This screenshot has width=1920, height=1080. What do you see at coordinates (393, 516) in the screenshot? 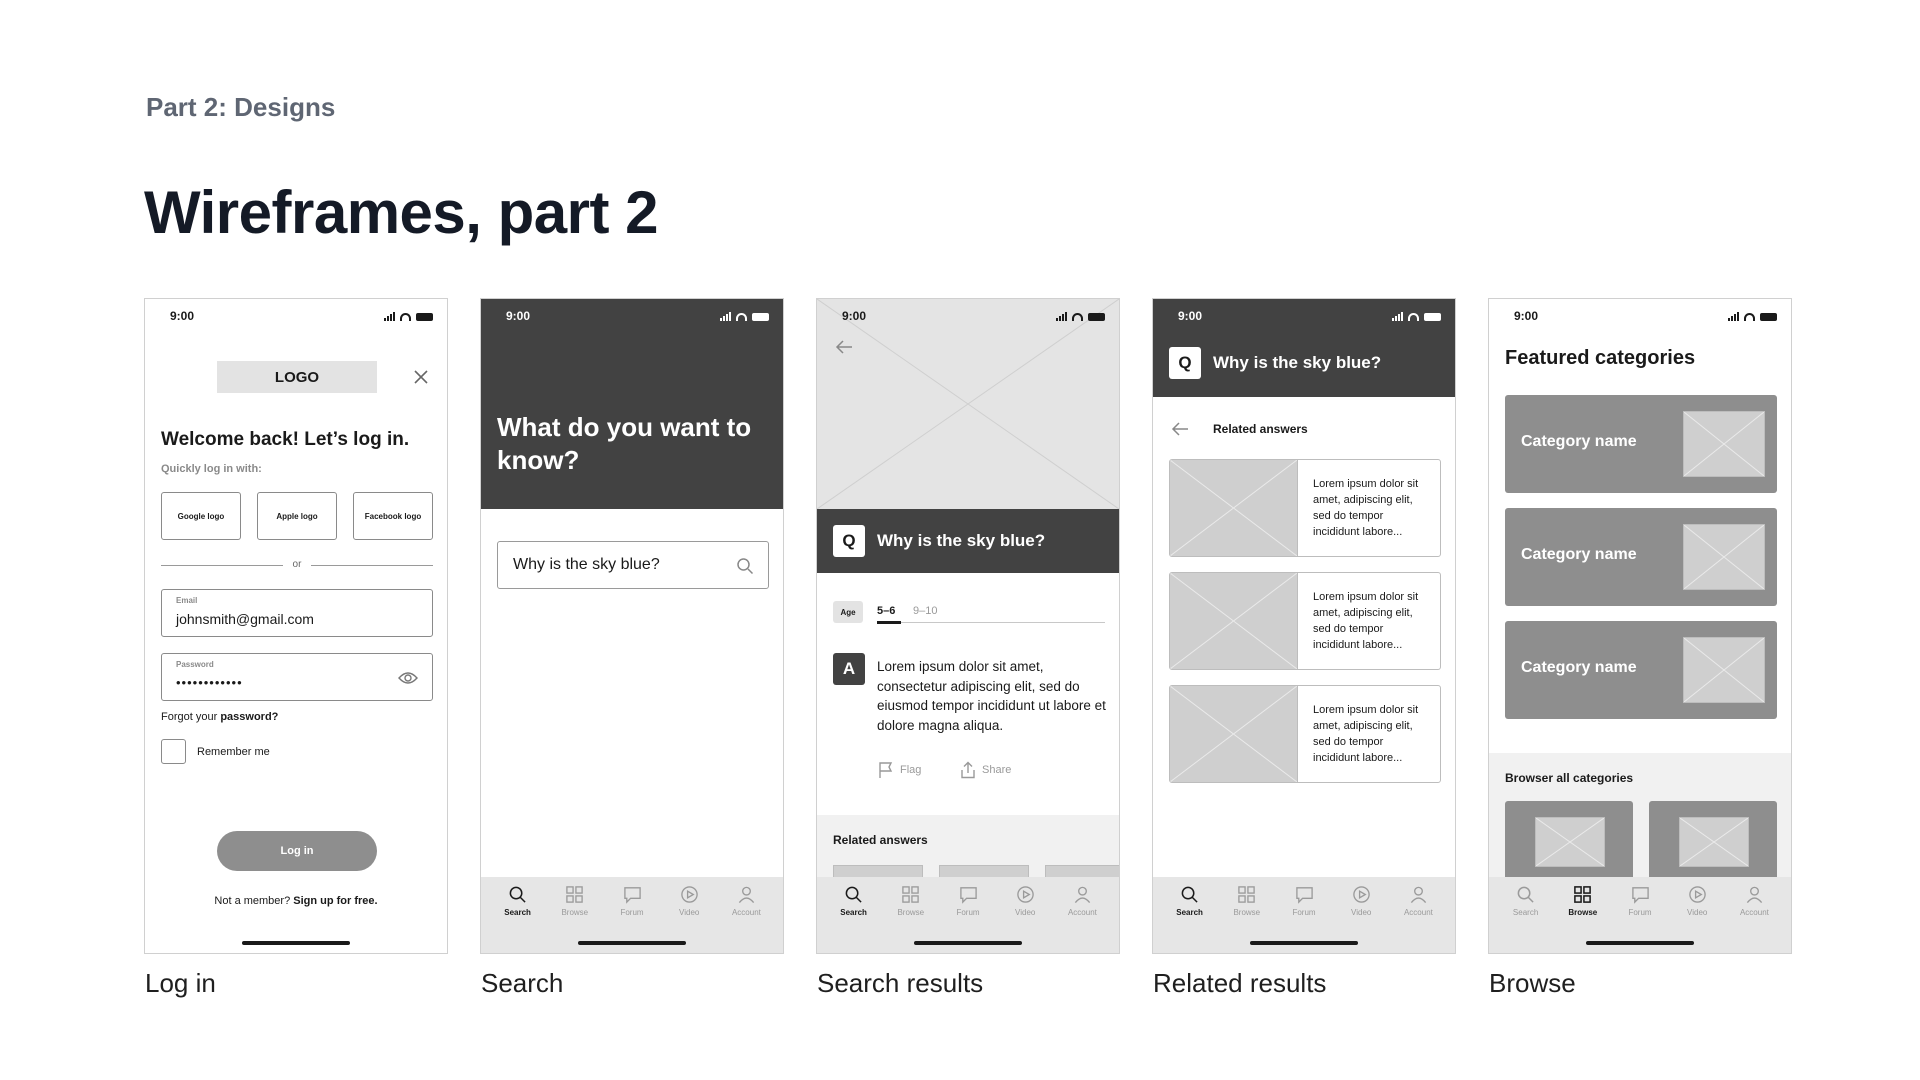
I see `facebook-login-button: Facebook logo` at bounding box center [393, 516].